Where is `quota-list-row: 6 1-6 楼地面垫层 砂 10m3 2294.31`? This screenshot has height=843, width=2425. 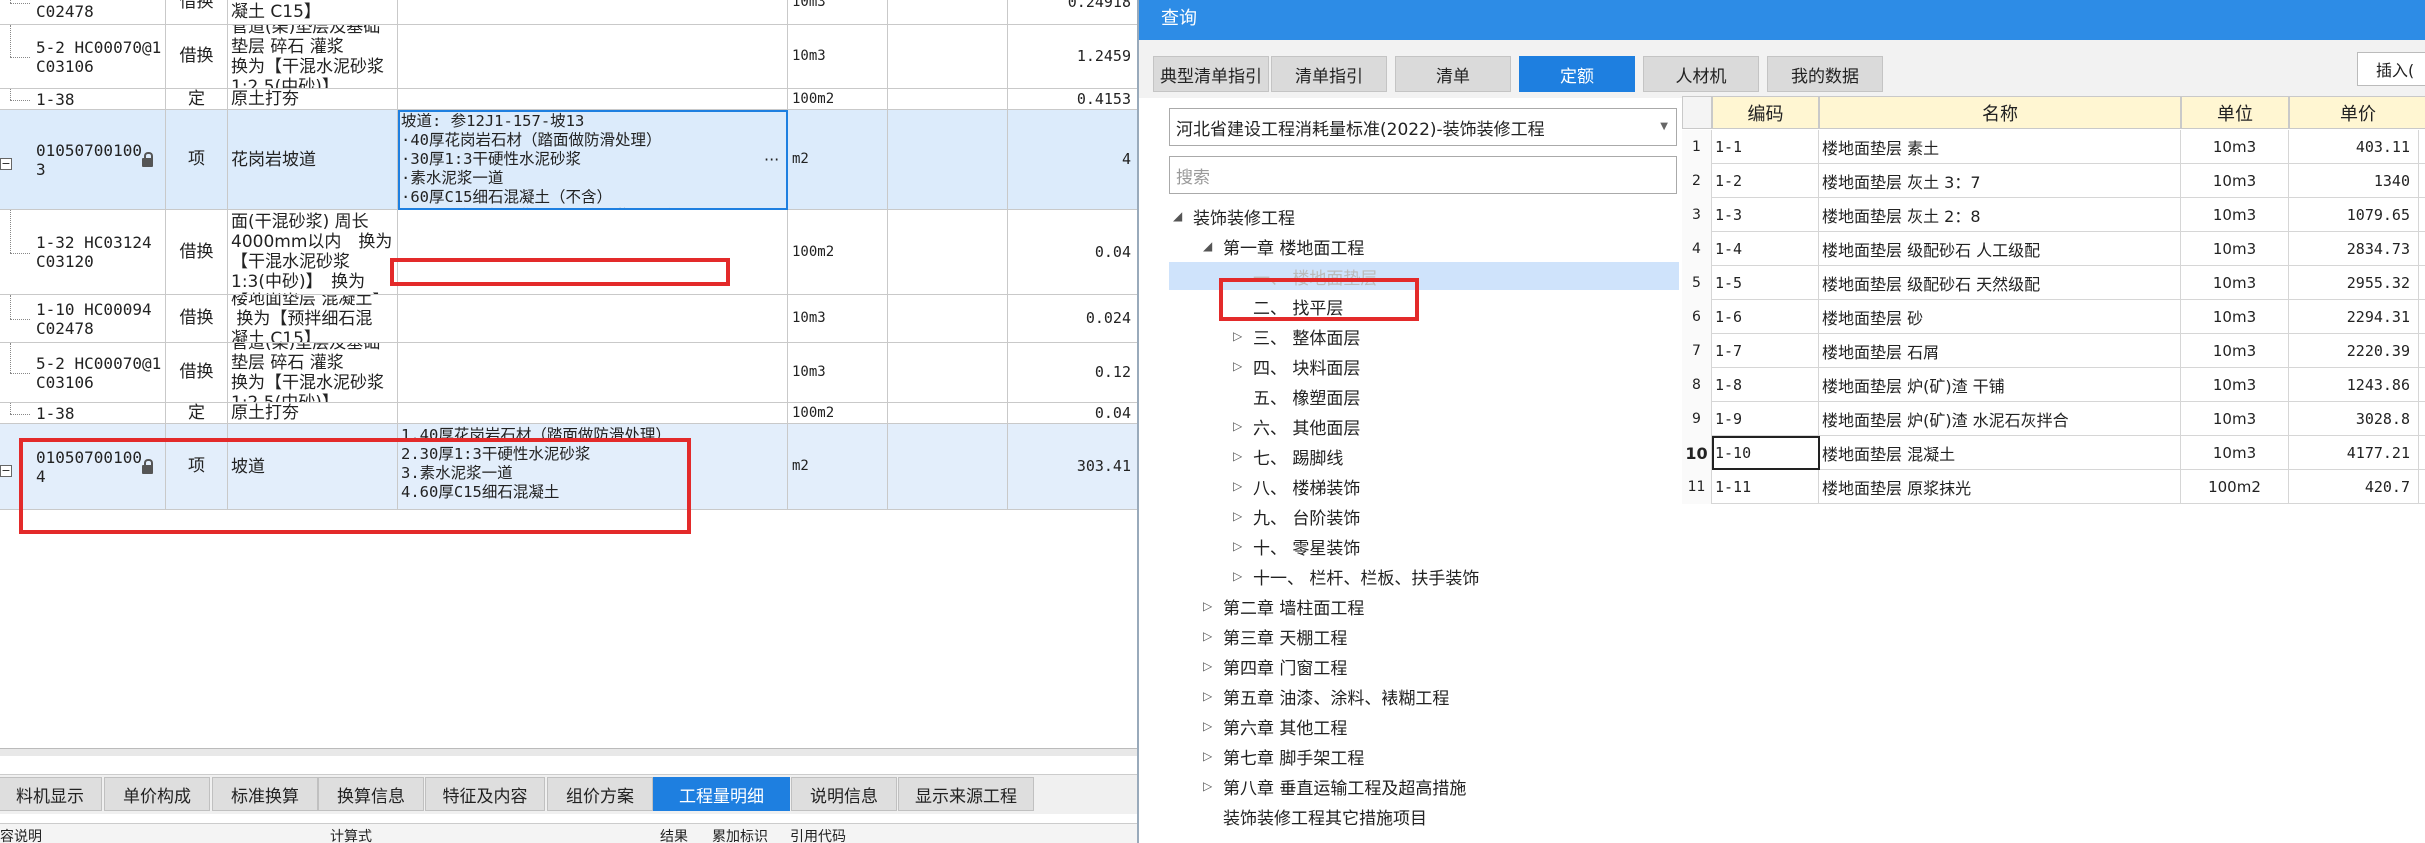
quota-list-row: 6 1-6 楼地面垫层 砂 10m3 2294.31 is located at coordinates (2053, 317).